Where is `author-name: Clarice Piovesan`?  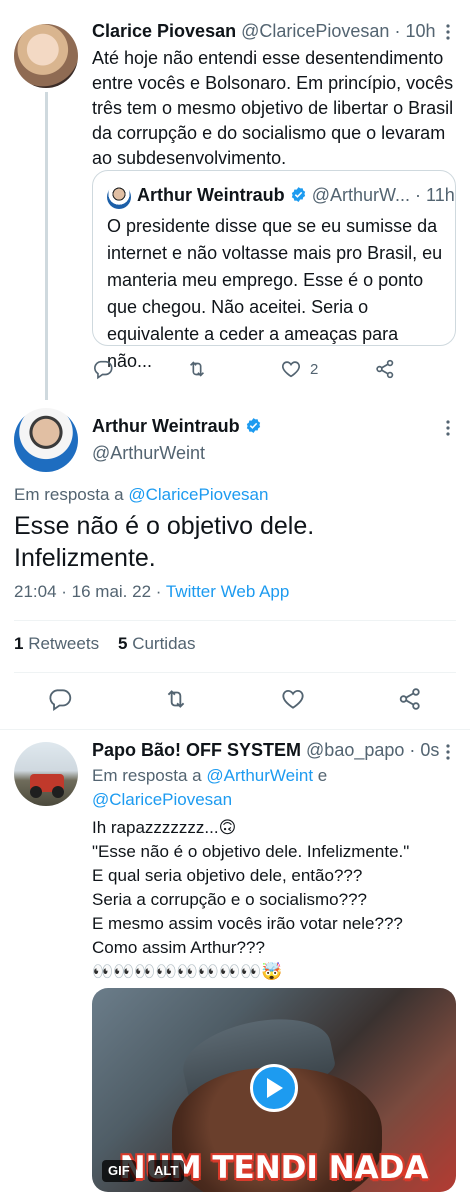 author-name: Clarice Piovesan is located at coordinates (164, 31).